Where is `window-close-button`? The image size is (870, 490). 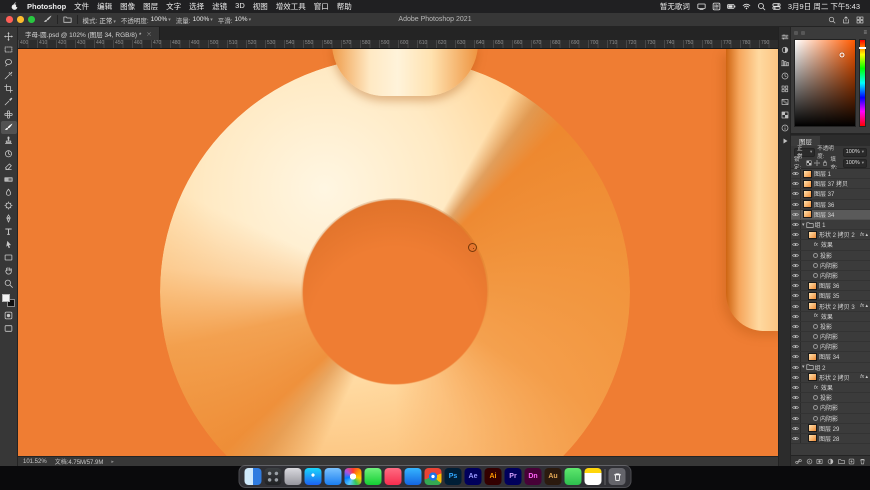 window-close-button is located at coordinates (9, 19).